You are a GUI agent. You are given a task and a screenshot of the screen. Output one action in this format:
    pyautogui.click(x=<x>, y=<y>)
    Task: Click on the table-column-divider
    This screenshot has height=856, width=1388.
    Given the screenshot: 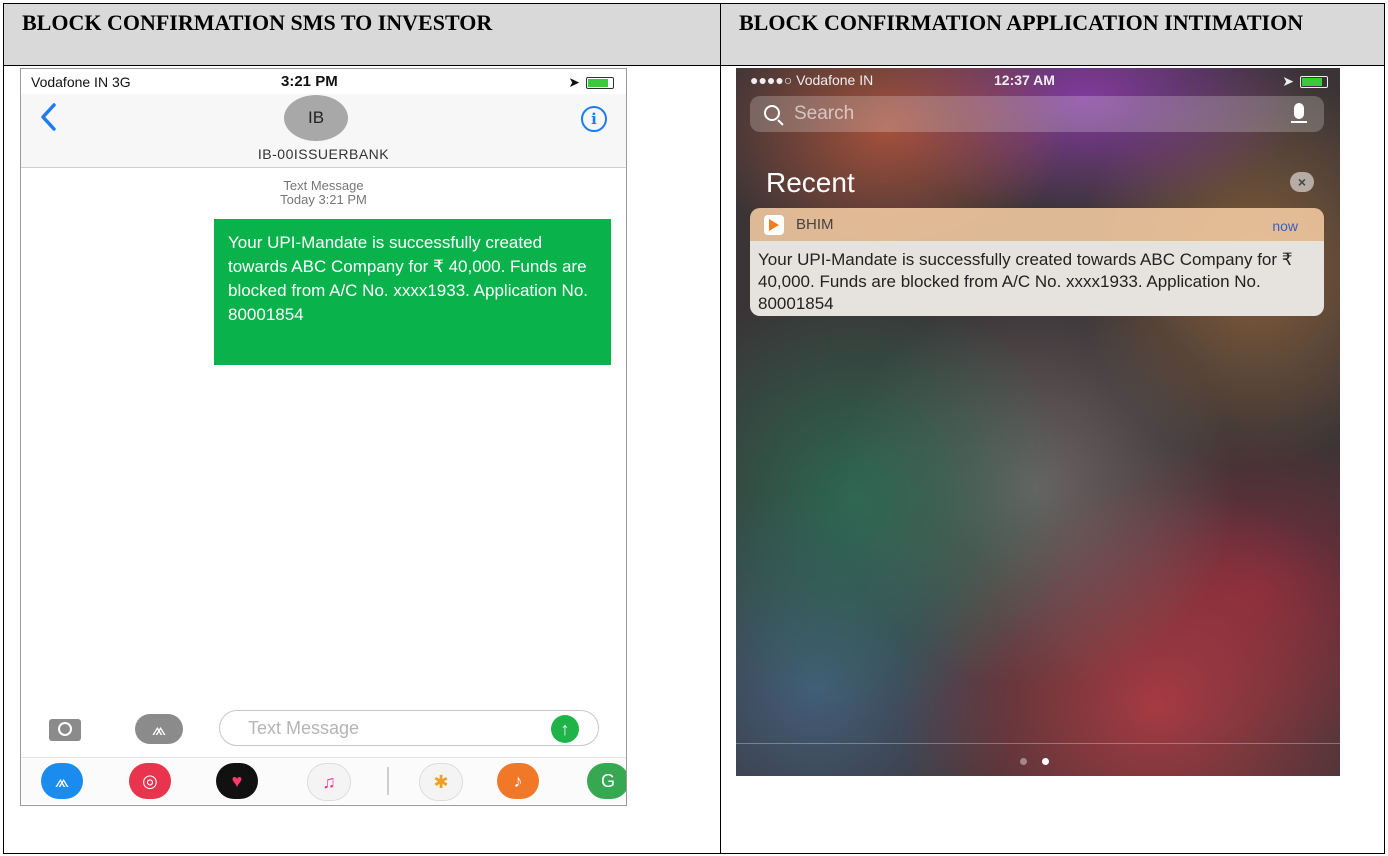 What is the action you would take?
    pyautogui.click(x=720, y=428)
    